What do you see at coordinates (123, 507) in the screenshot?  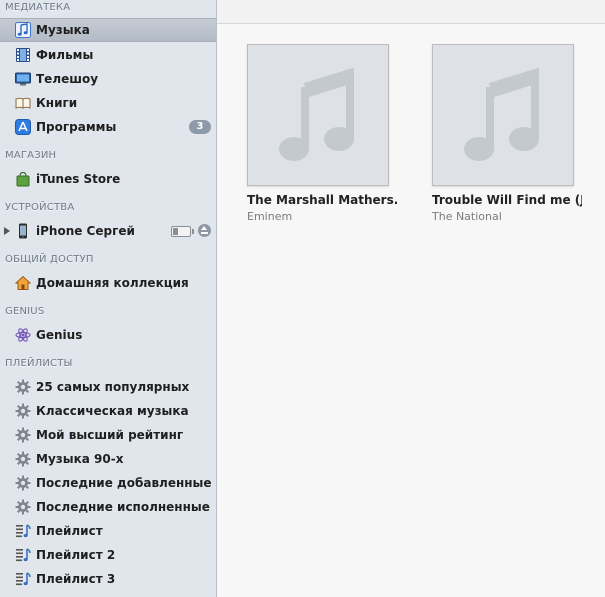 I see `sidebar-item-label: Последние исполненные` at bounding box center [123, 507].